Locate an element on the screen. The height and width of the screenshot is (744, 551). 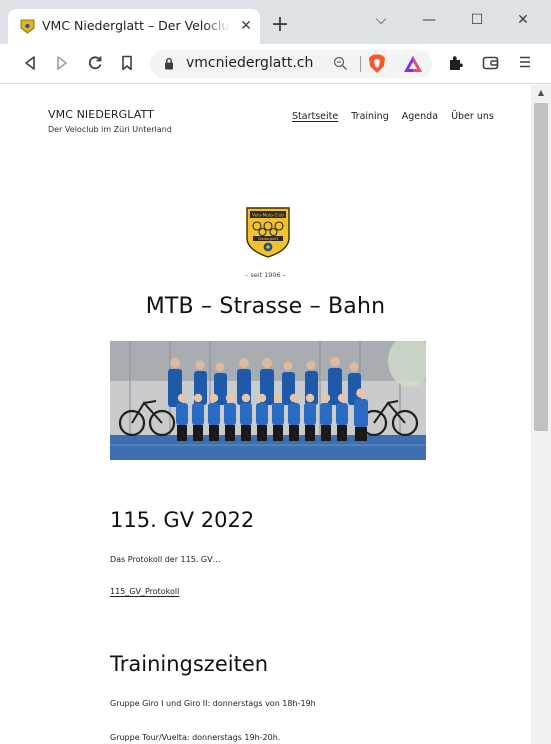
nav-item-agenda: Agenda is located at coordinates (420, 116).